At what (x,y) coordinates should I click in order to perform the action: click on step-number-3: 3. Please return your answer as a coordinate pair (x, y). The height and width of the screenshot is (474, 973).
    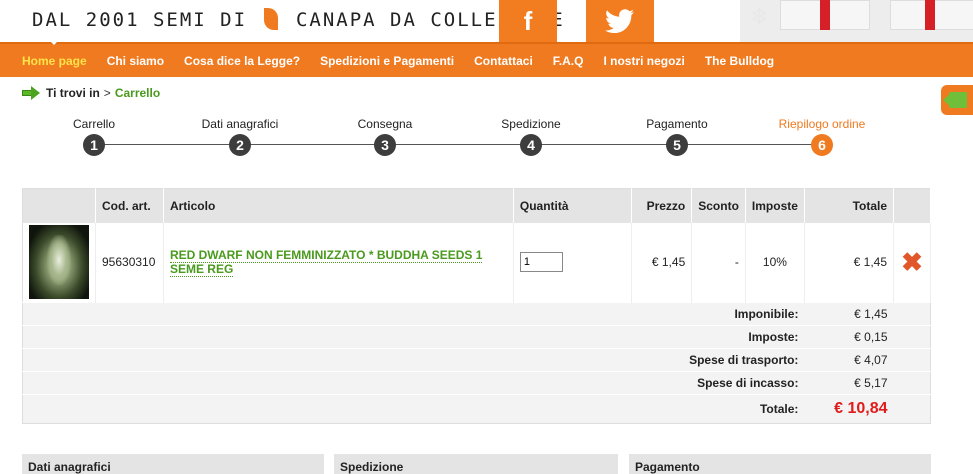
    Looking at the image, I should click on (385, 145).